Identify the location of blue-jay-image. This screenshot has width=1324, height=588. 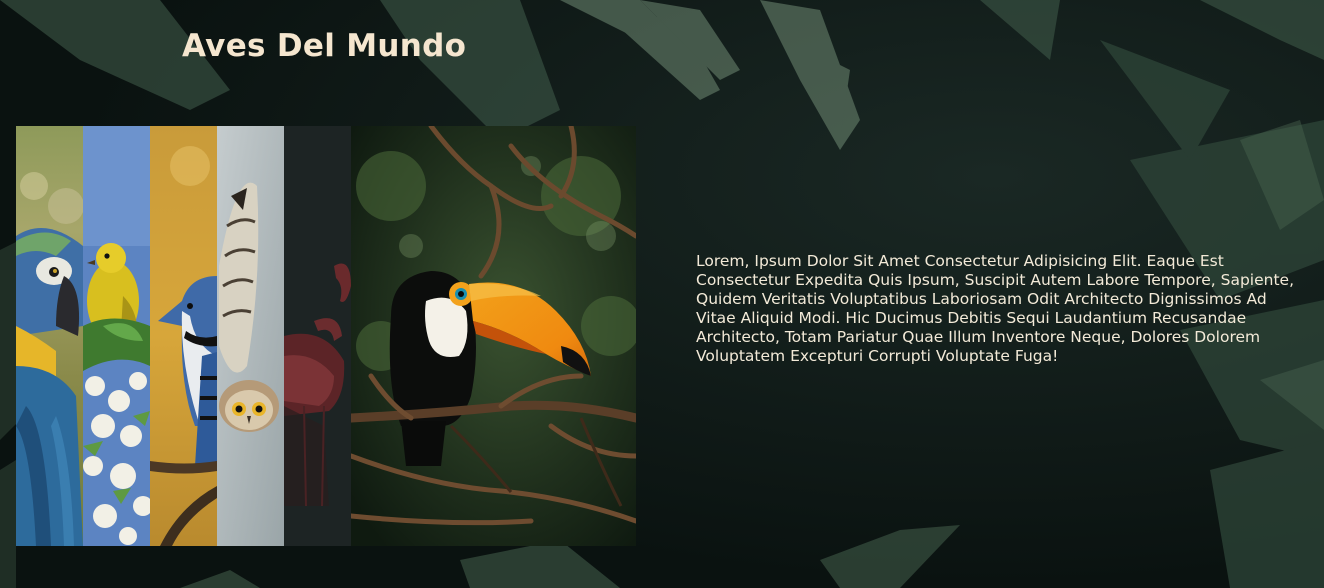
(183, 336).